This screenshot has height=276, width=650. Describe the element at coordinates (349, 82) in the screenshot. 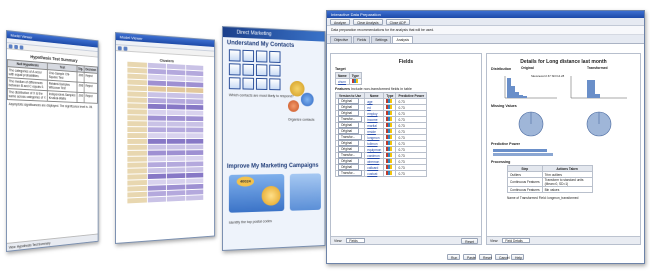

I see `table-row: churn` at that location.